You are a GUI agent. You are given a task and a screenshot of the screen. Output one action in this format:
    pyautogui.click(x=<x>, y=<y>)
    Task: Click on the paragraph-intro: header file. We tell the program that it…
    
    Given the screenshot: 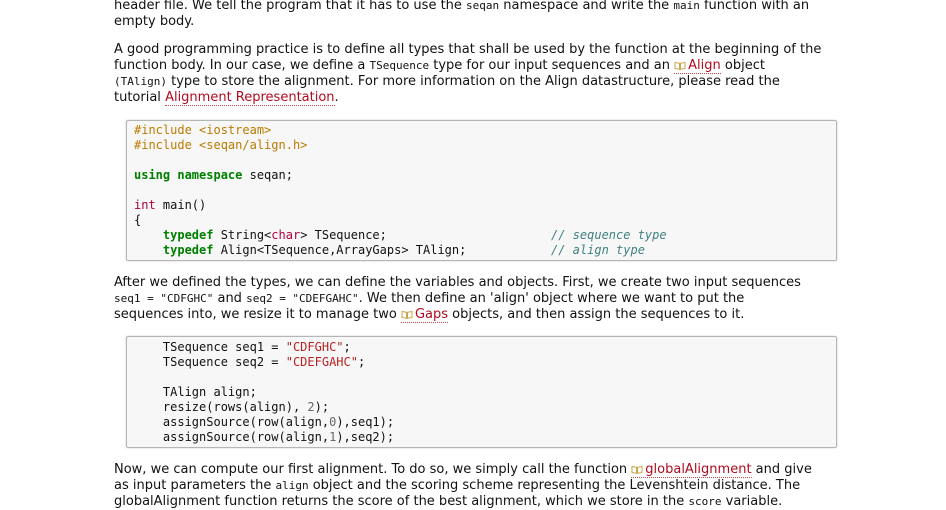 What is the action you would take?
    pyautogui.click(x=462, y=14)
    